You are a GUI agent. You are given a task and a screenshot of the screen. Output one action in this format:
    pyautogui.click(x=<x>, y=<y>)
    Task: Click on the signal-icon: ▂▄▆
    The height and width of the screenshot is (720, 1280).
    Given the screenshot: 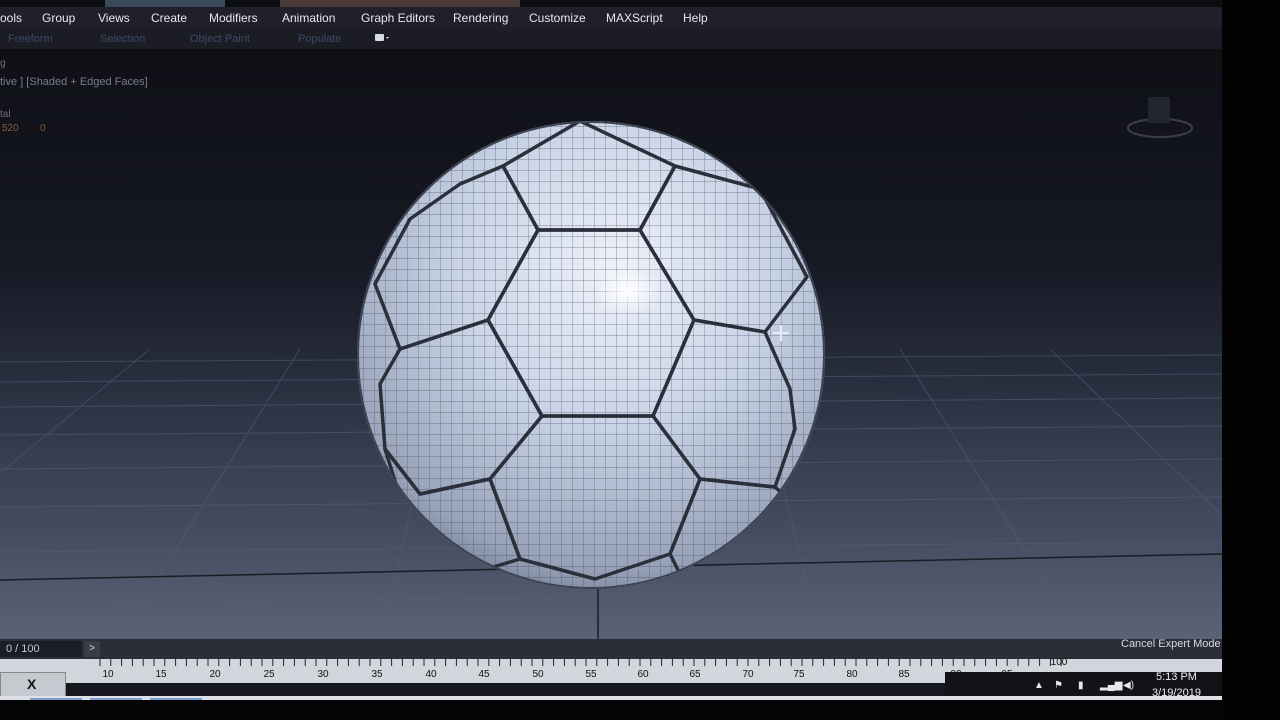 What is the action you would take?
    pyautogui.click(x=1111, y=685)
    